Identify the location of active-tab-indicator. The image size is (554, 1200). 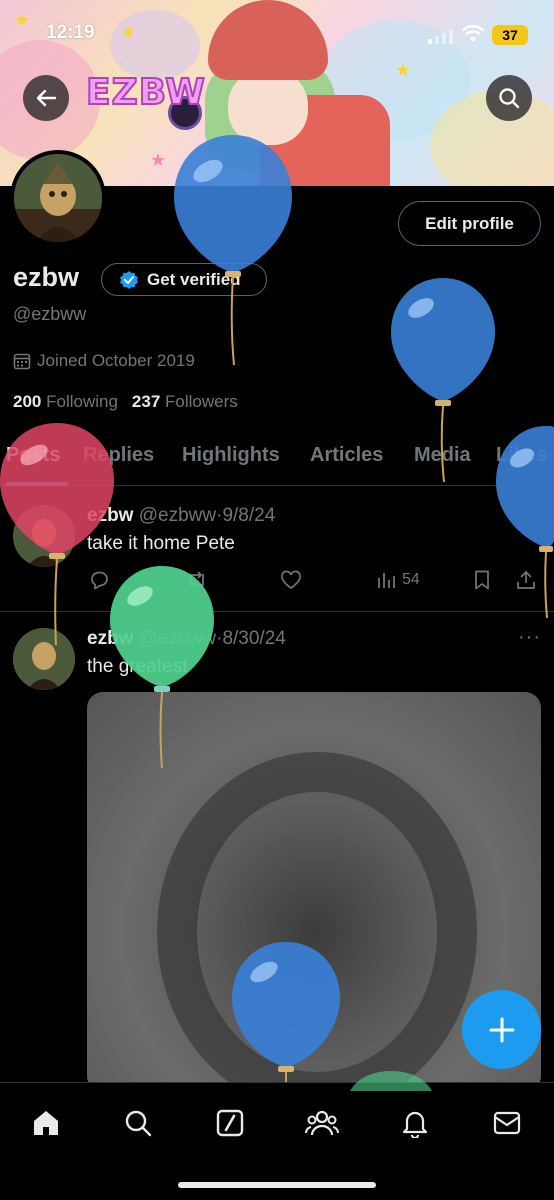
(37, 484).